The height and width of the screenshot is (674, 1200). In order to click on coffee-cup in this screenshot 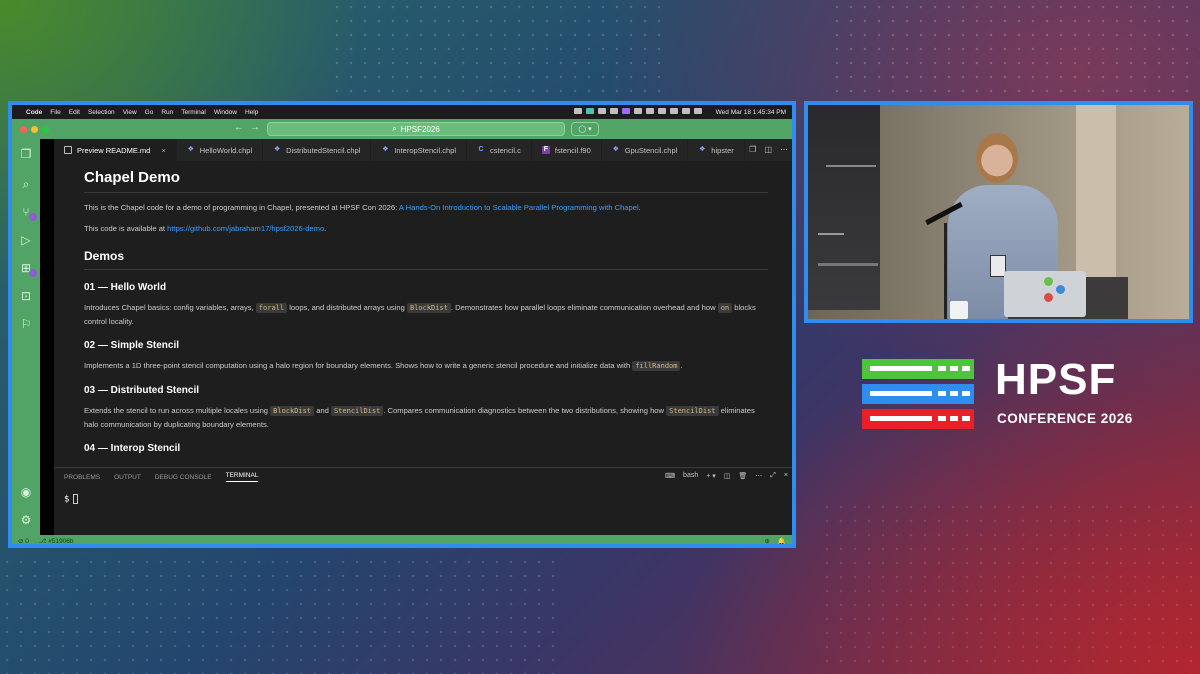, I will do `click(959, 310)`.